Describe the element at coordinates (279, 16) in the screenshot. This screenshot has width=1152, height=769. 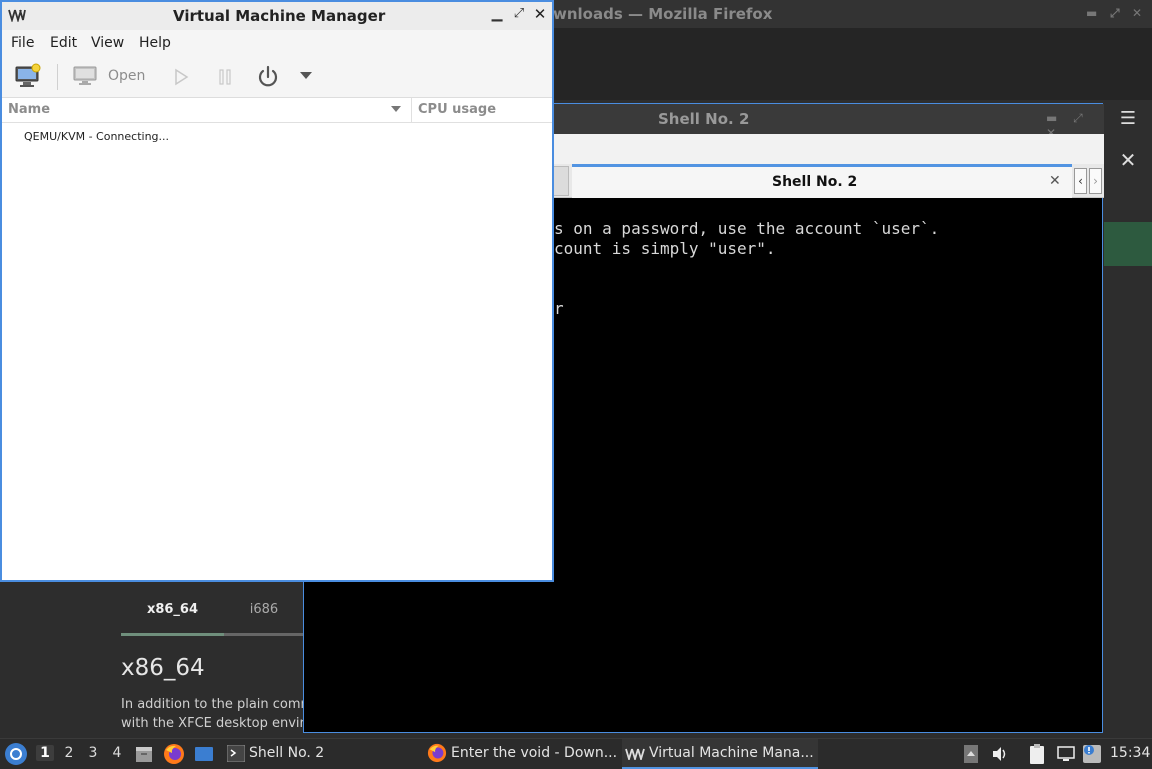
I see `window-title: Virtual Machine Manager` at that location.